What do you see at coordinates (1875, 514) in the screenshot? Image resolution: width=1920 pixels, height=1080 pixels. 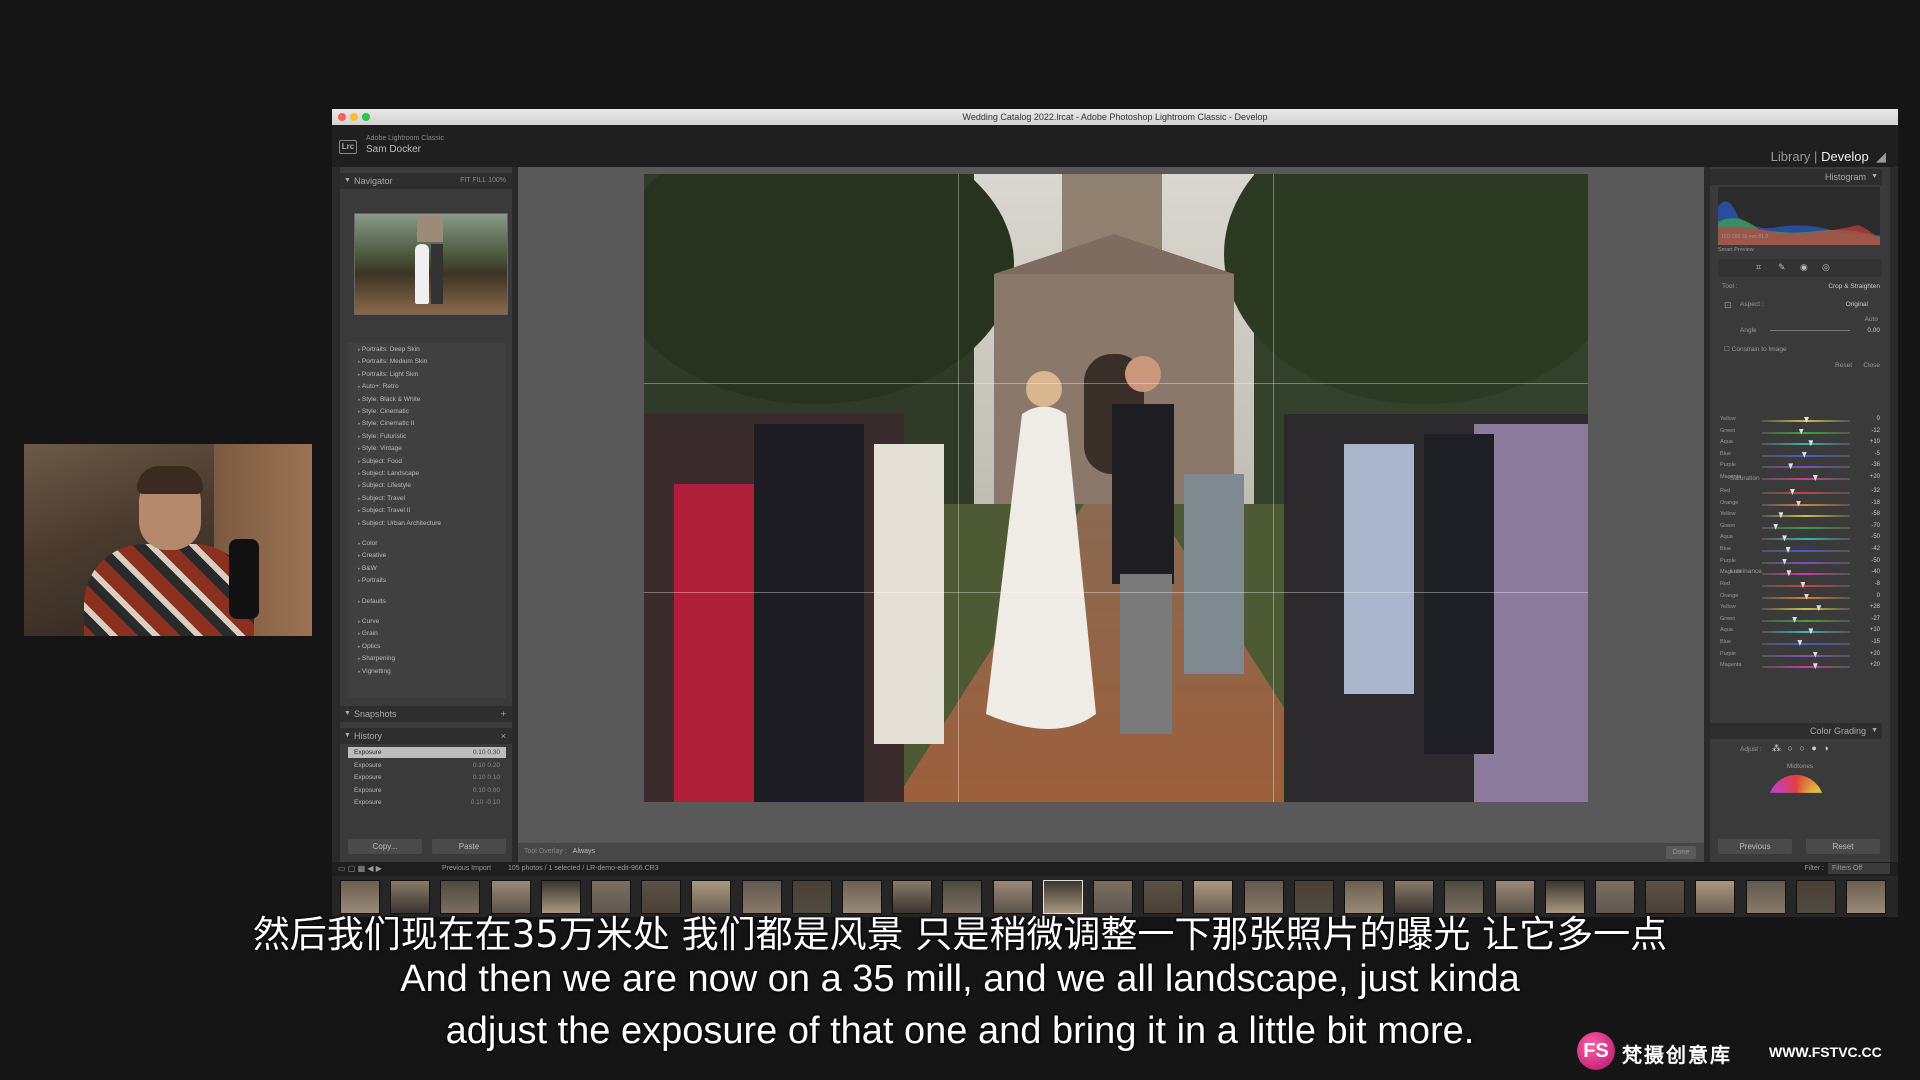 I see `slider-value: -58` at bounding box center [1875, 514].